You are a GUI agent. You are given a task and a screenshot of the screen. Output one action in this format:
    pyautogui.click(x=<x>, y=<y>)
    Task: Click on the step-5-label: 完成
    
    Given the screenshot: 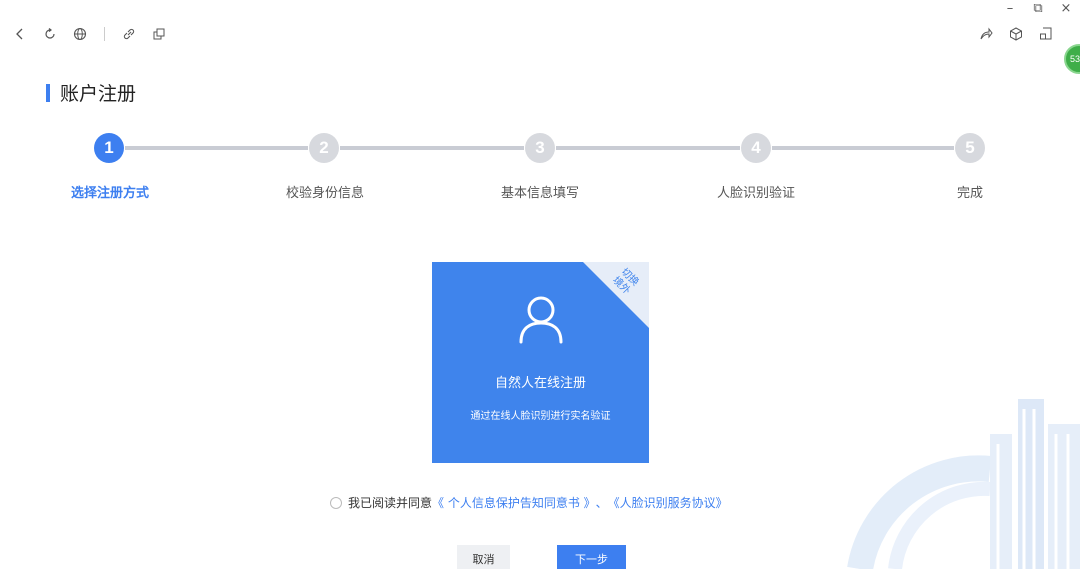 What is the action you would take?
    pyautogui.click(x=969, y=193)
    